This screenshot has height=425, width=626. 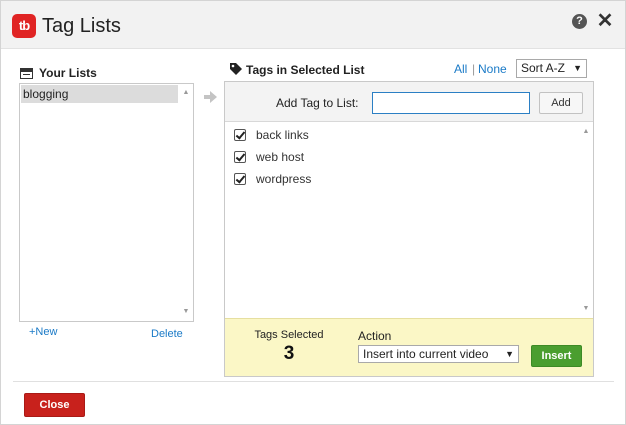 I want to click on footer-divider, so click(x=313, y=381).